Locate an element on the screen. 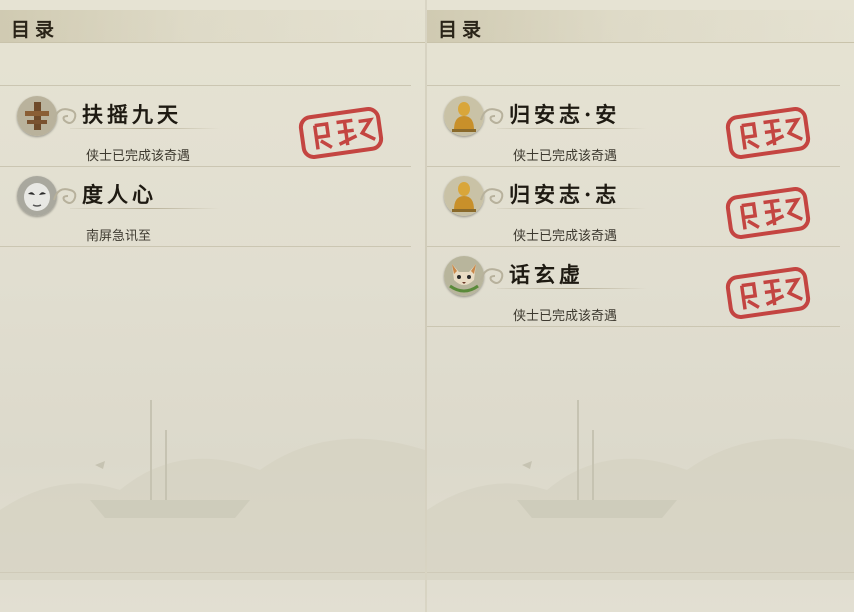 The height and width of the screenshot is (612, 854). adventure-entry: 扶摇九天 侠士已完成该奇遇 is located at coordinates (205, 126).